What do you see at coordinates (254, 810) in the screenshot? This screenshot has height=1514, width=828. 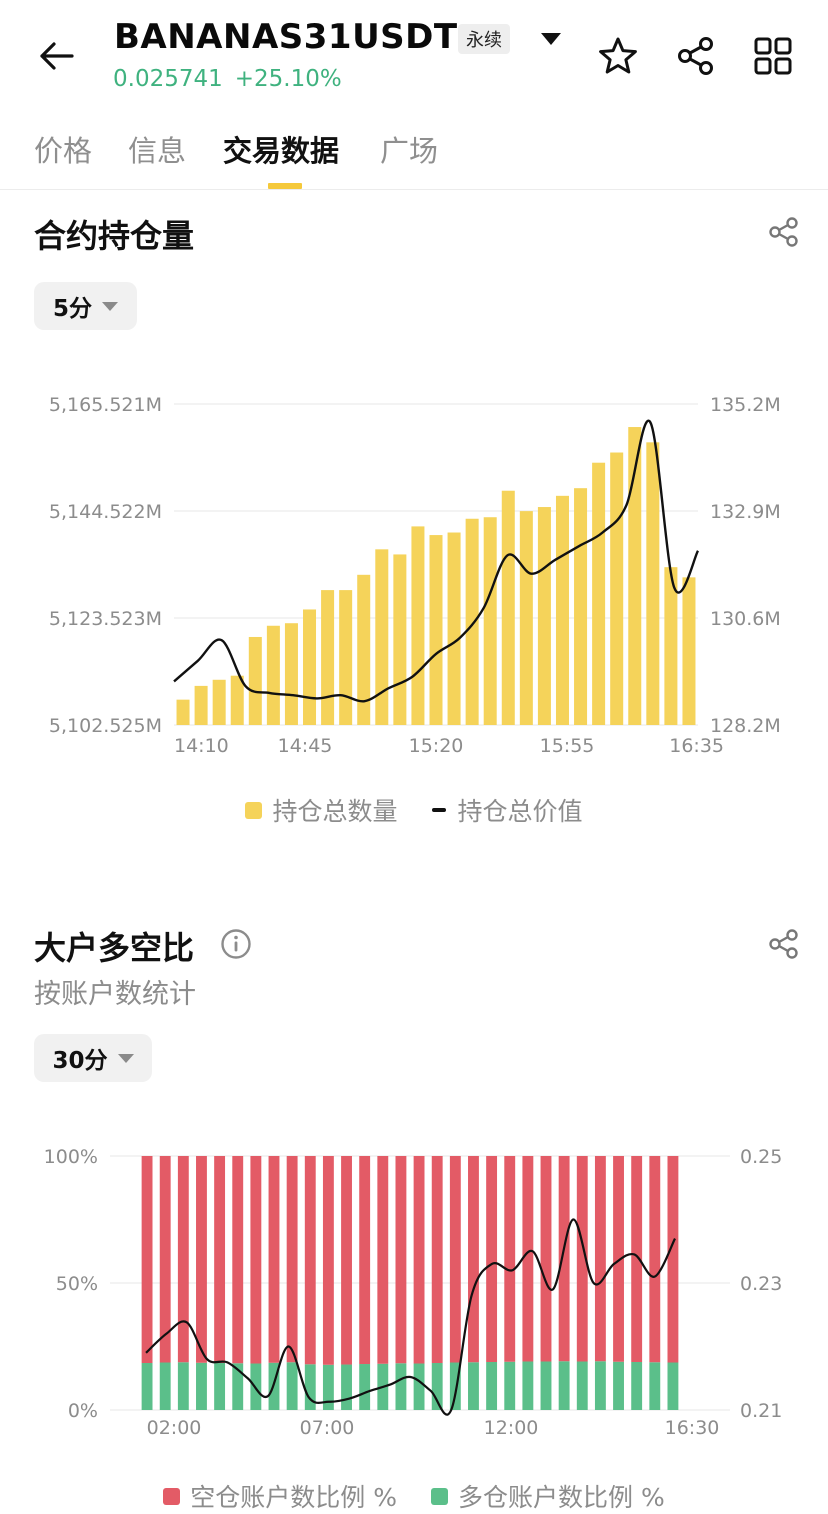 I see `legend-swatch-yellow` at bounding box center [254, 810].